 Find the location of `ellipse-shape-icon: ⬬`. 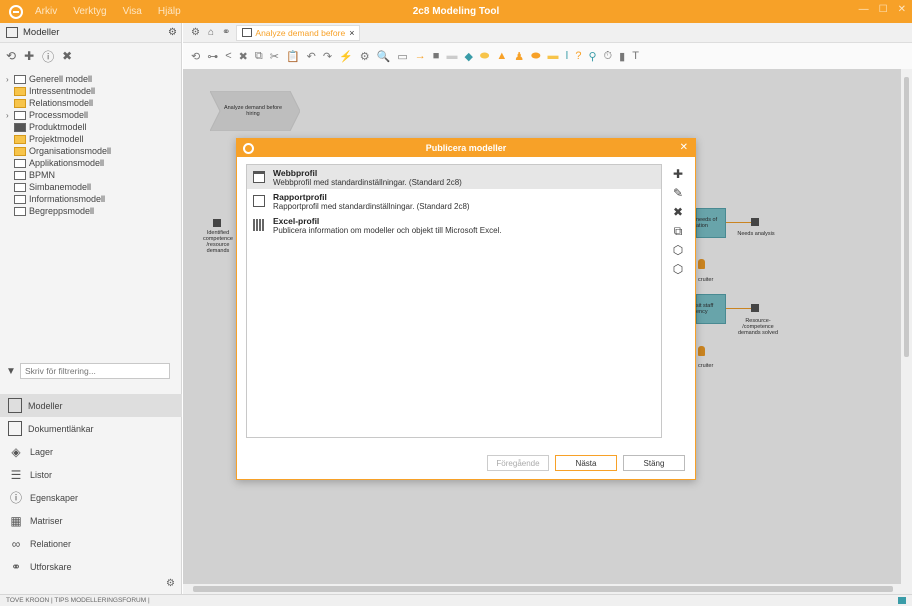

ellipse-shape-icon: ⬬ is located at coordinates (484, 56).